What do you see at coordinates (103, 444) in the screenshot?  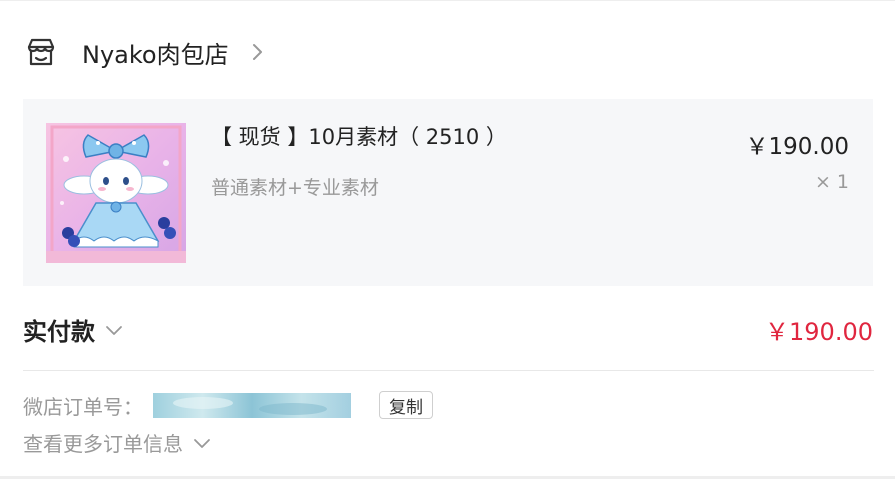 I see `more-order-info-label: 查看更多订单信息` at bounding box center [103, 444].